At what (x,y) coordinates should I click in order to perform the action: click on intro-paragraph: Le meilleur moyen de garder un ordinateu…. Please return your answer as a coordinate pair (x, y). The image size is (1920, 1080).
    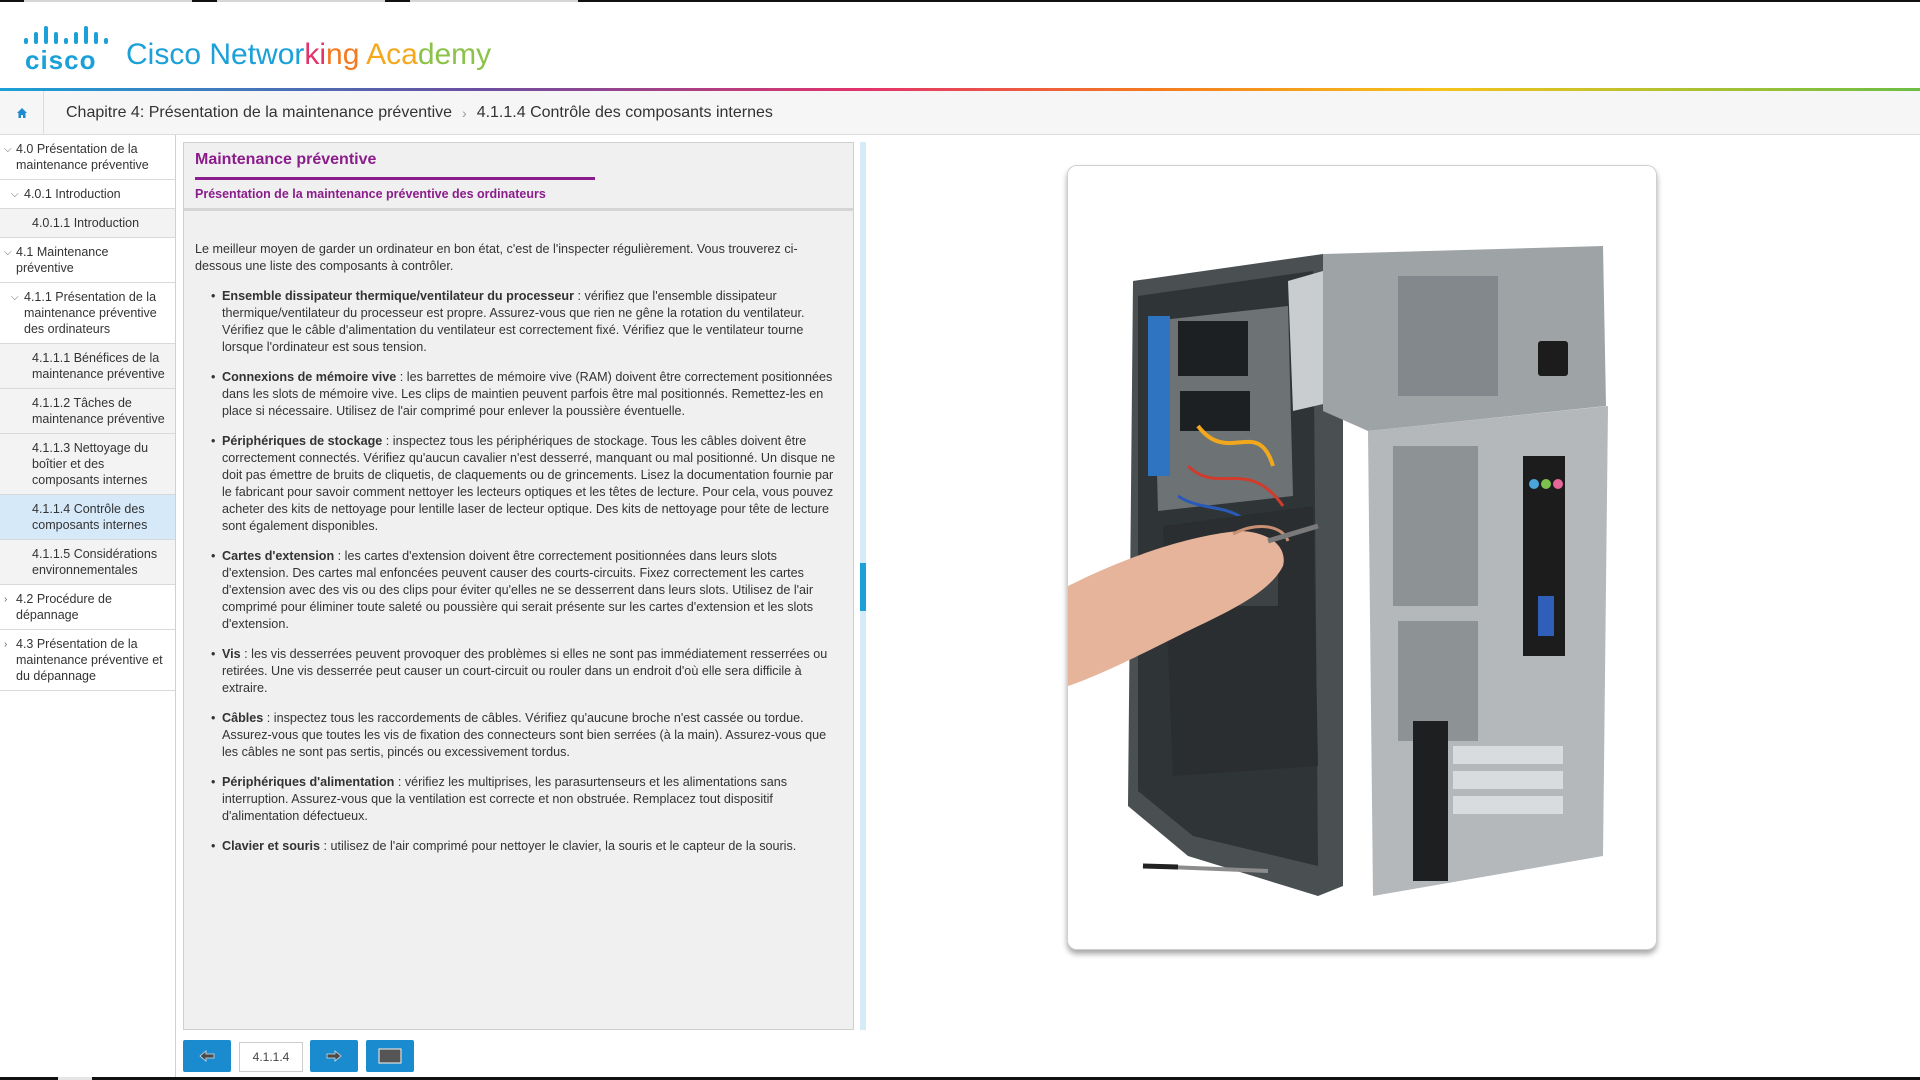
    Looking at the image, I should click on (496, 257).